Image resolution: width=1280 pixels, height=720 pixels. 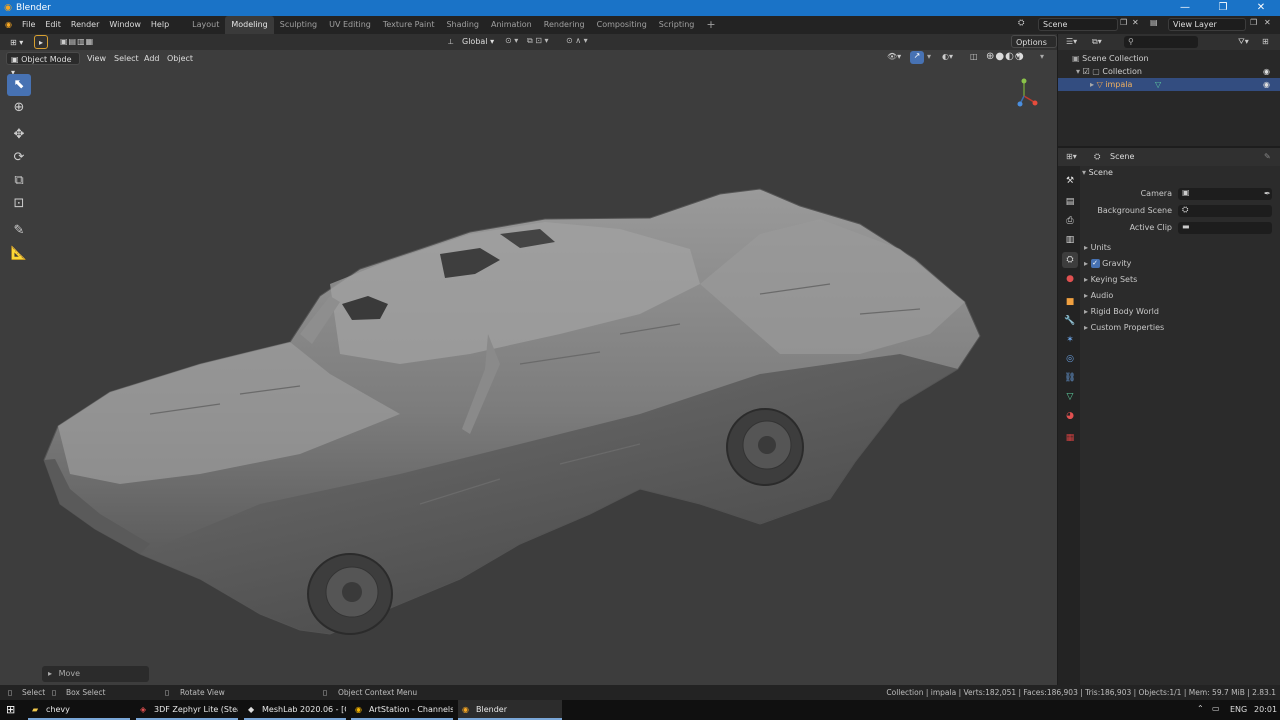 What do you see at coordinates (1070, 340) in the screenshot?
I see `particles-icon: ✶` at bounding box center [1070, 340].